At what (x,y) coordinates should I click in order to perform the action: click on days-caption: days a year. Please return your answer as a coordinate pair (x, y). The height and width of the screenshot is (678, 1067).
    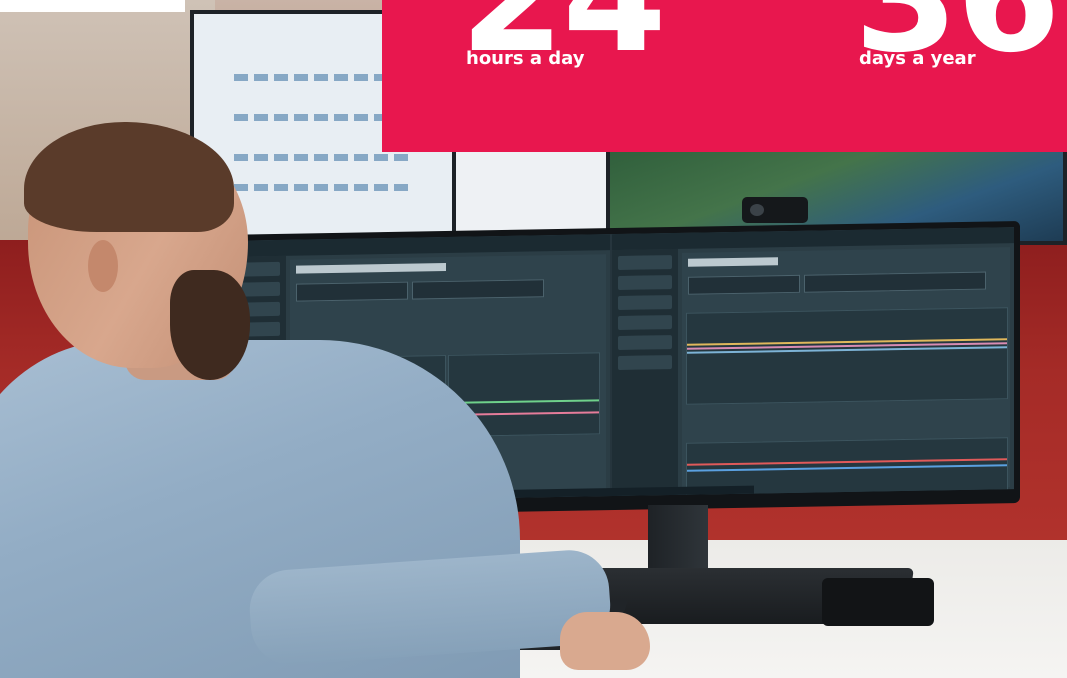
    Looking at the image, I should click on (917, 58).